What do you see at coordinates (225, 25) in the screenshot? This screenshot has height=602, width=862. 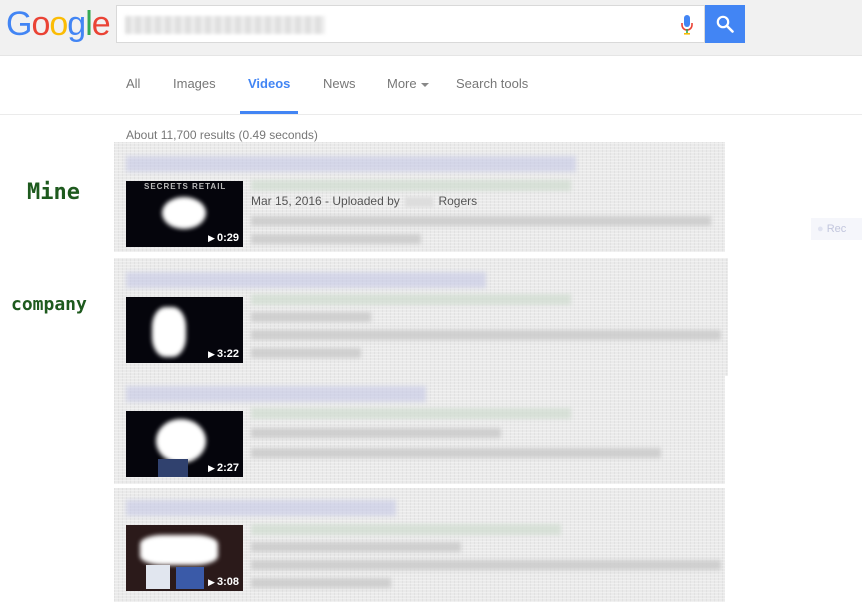 I see `search-query-redacted` at bounding box center [225, 25].